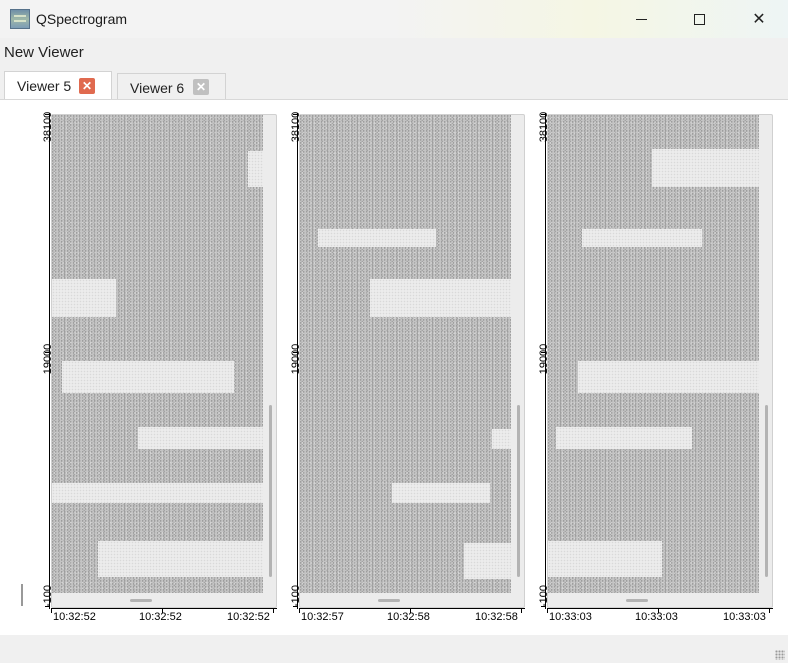 The height and width of the screenshot is (663, 788). I want to click on menu-bar: New Viewer, so click(394, 52).